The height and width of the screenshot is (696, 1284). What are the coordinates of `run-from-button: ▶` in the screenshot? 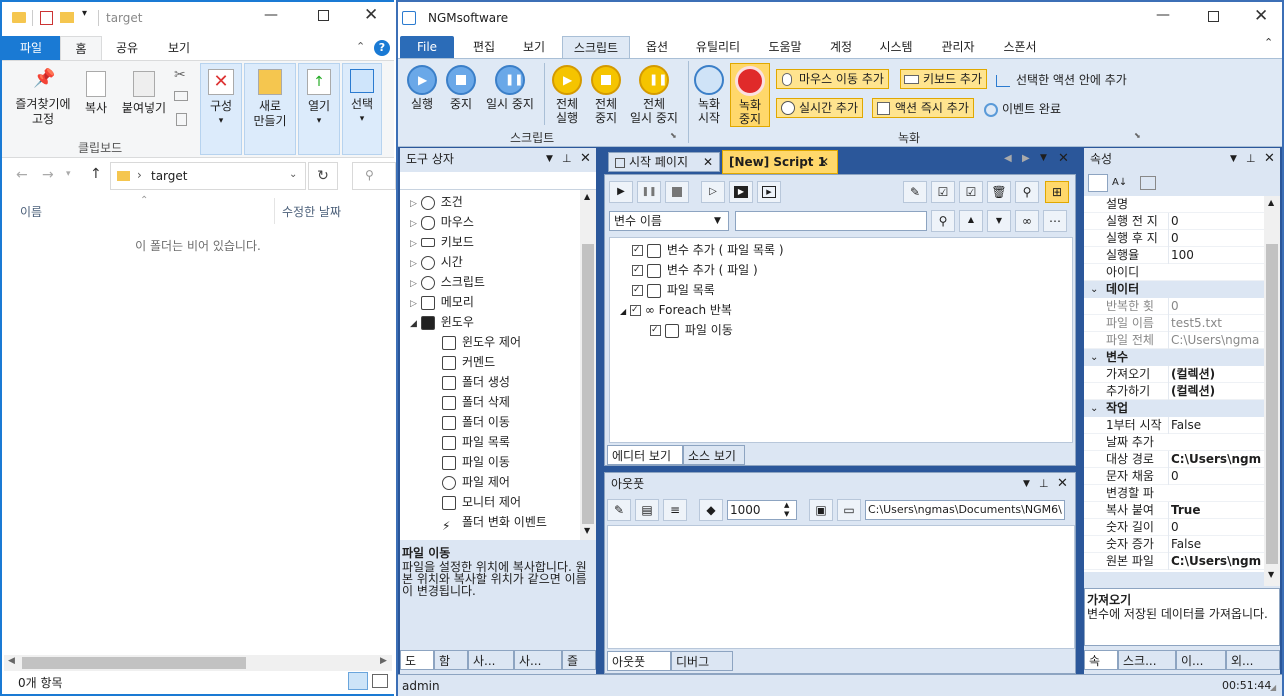 It's located at (741, 192).